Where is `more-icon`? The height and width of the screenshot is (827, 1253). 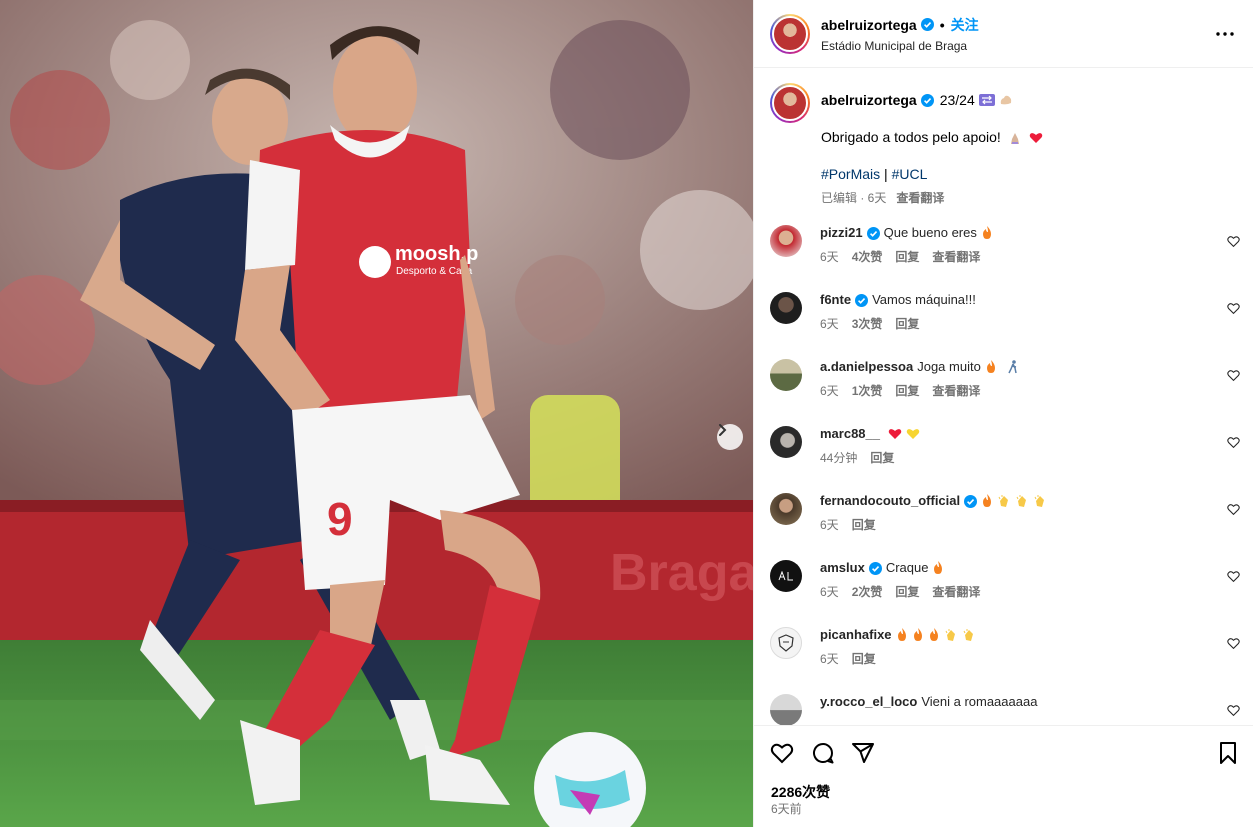 more-icon is located at coordinates (1225, 34).